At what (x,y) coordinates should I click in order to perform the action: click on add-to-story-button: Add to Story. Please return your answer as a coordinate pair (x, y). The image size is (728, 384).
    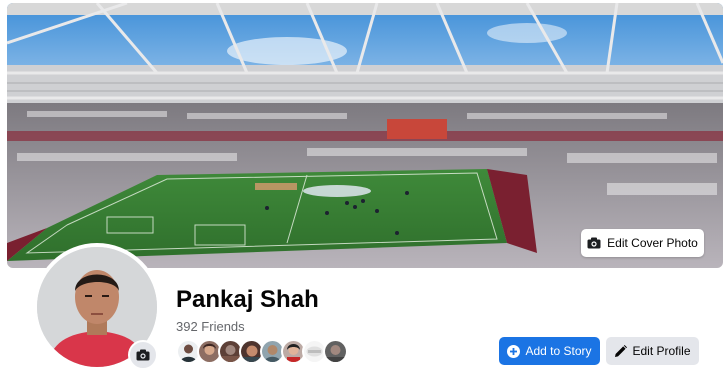
    Looking at the image, I should click on (549, 351).